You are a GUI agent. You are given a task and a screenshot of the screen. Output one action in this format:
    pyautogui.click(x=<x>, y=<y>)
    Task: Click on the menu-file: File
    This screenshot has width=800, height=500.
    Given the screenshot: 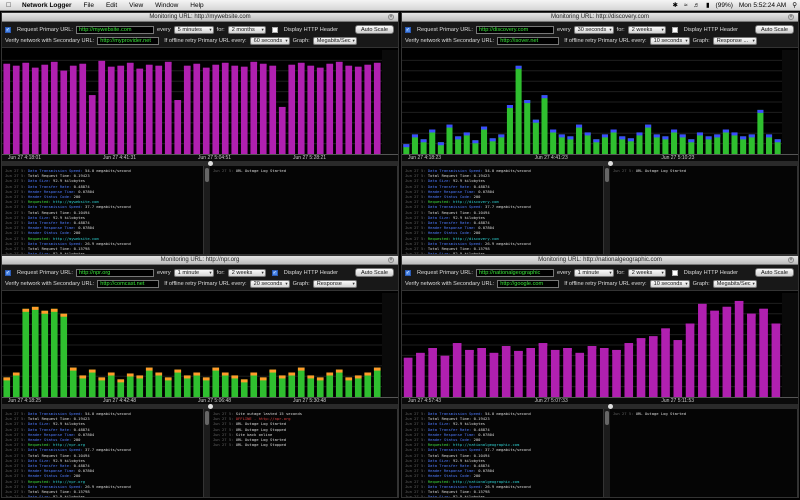 What is the action you would take?
    pyautogui.click(x=88, y=5)
    